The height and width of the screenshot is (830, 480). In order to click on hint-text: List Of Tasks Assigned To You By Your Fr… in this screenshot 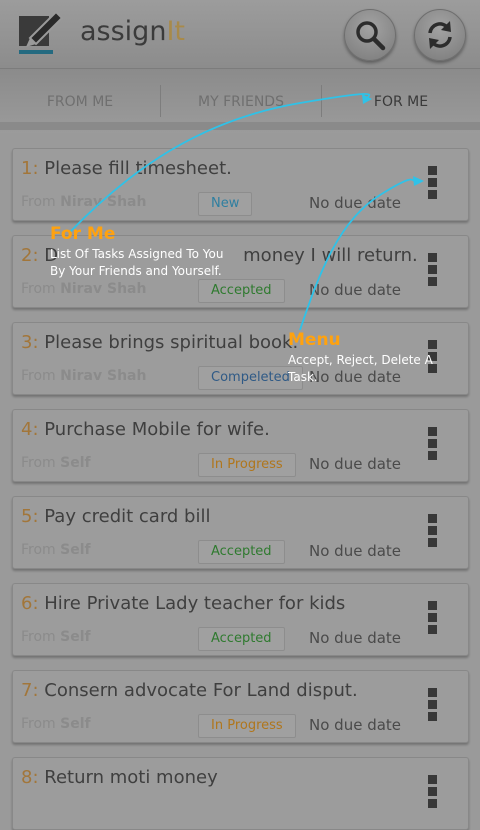, I will do `click(137, 262)`.